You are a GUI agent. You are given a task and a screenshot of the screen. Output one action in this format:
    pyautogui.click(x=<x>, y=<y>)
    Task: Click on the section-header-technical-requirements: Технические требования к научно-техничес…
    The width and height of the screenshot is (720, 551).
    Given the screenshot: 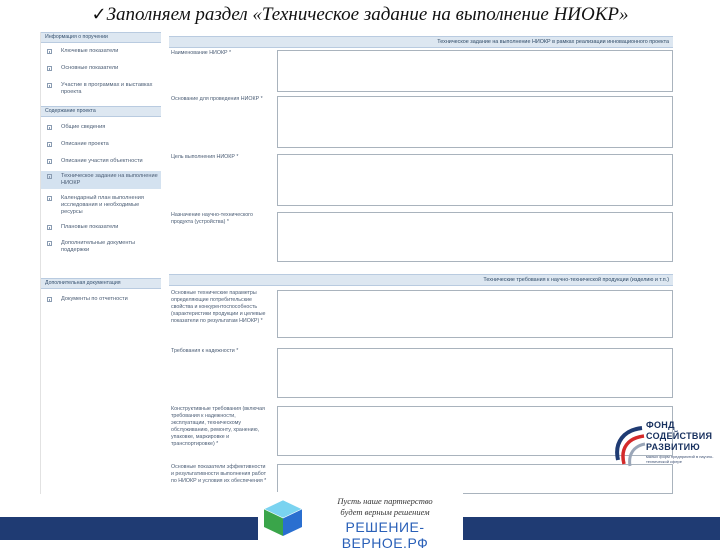 What is the action you would take?
    pyautogui.click(x=421, y=280)
    